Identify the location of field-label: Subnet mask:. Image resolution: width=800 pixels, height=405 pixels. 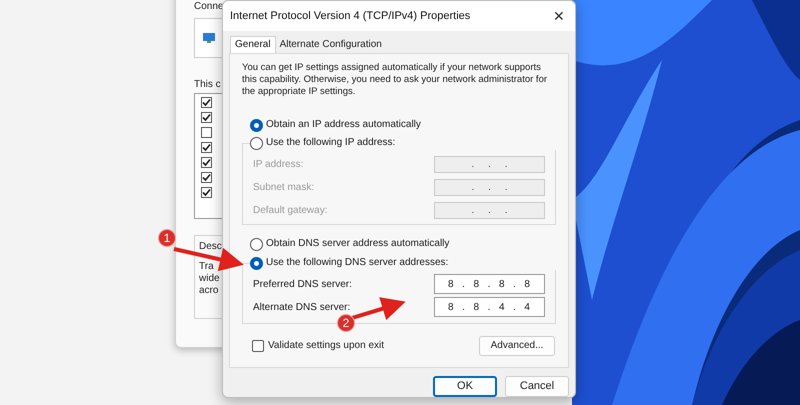
(283, 187).